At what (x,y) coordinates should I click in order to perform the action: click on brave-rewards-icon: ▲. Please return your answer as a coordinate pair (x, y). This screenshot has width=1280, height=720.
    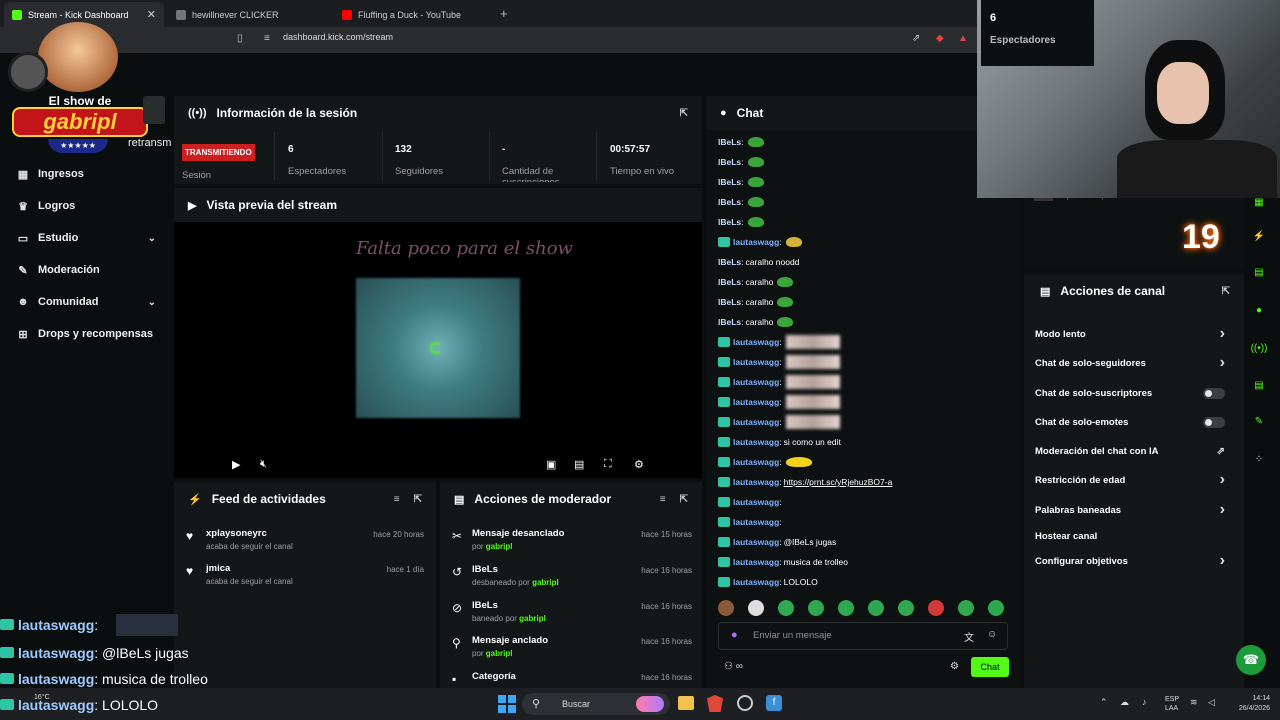
    Looking at the image, I should click on (963, 38).